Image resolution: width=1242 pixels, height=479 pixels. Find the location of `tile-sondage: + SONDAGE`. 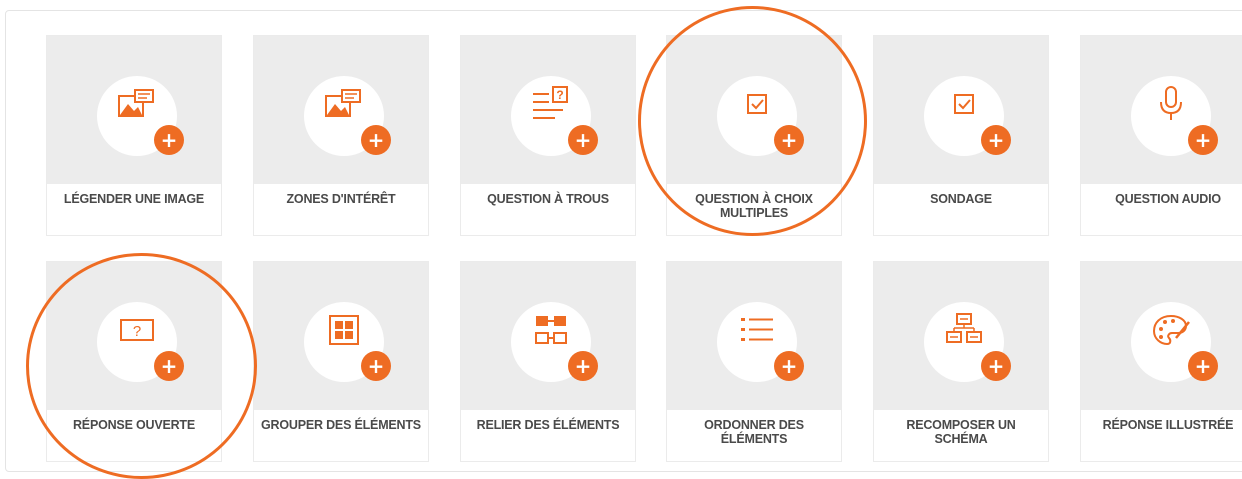

tile-sondage: + SONDAGE is located at coordinates (961, 135).